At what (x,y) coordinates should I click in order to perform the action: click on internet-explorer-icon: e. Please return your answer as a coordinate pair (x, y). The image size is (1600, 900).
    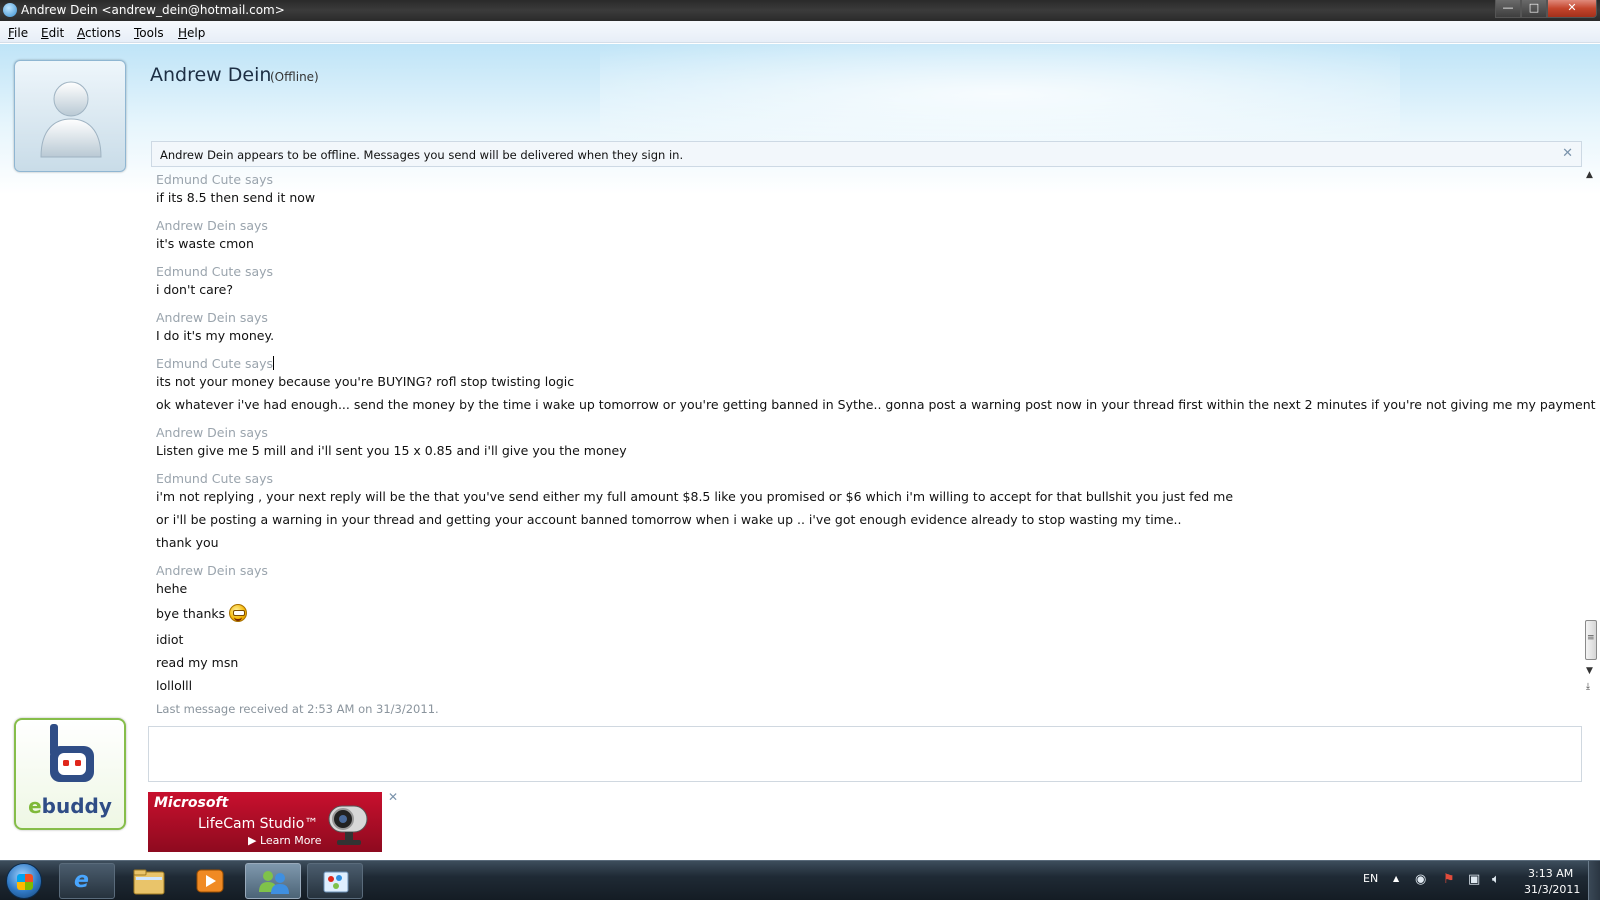
    Looking at the image, I should click on (81, 880).